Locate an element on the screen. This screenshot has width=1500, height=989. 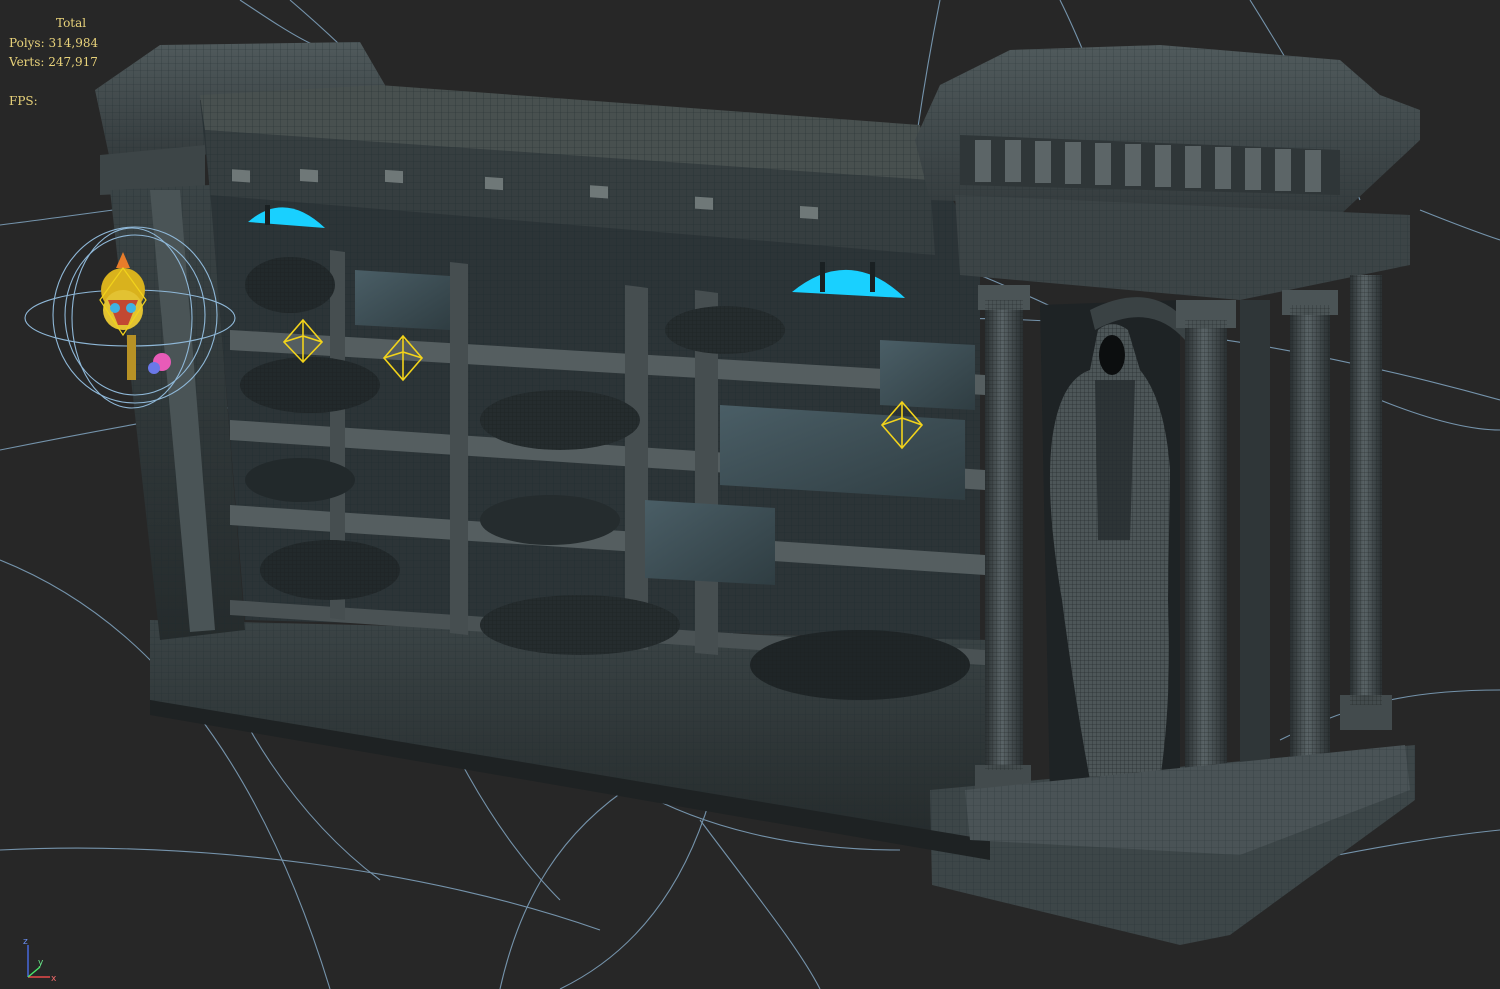
viewport-statistics: Total Polys: 314,984 Verts: 247,917 FPS: is located at coordinates (53, 62).